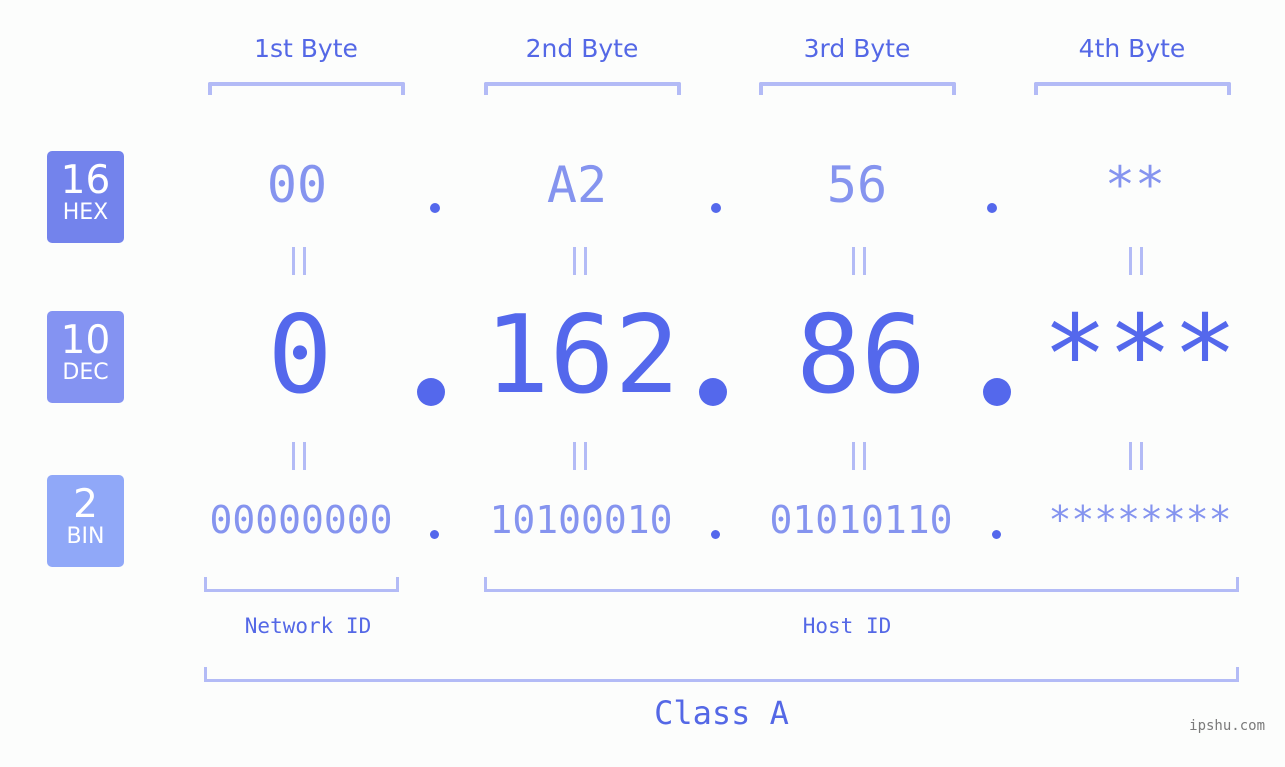  What do you see at coordinates (582, 48) in the screenshot?
I see `byte-header-2: 2nd Byte` at bounding box center [582, 48].